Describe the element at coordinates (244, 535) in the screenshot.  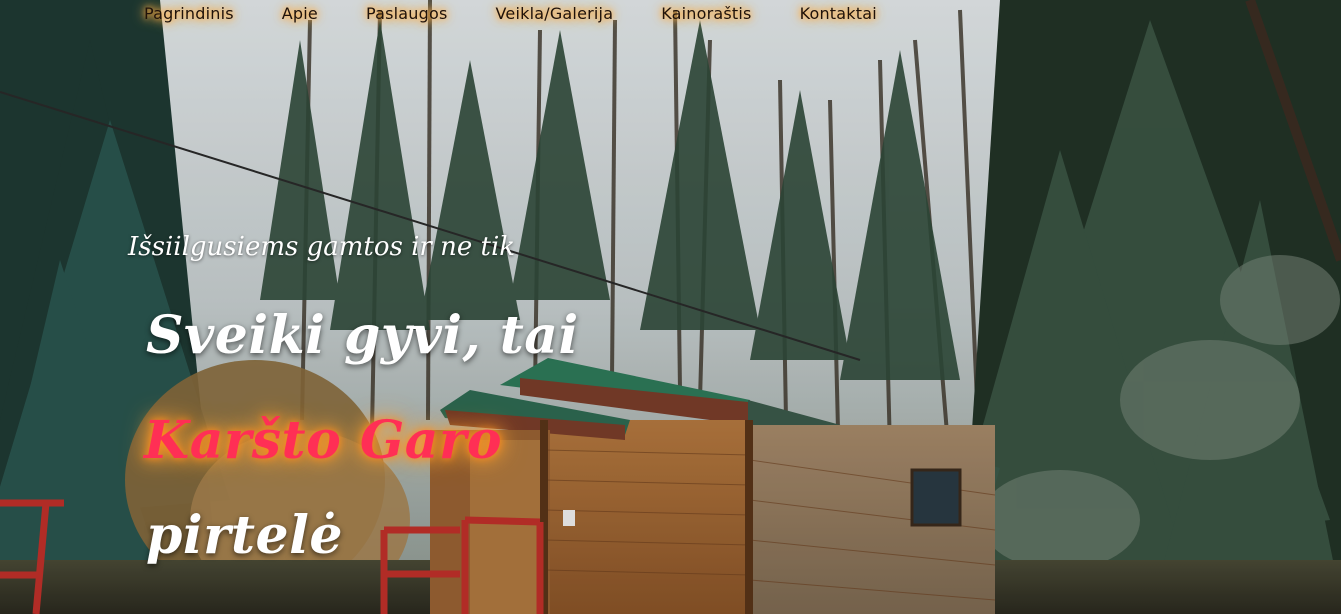
I see `hero-headline-line-3: pirtelė` at that location.